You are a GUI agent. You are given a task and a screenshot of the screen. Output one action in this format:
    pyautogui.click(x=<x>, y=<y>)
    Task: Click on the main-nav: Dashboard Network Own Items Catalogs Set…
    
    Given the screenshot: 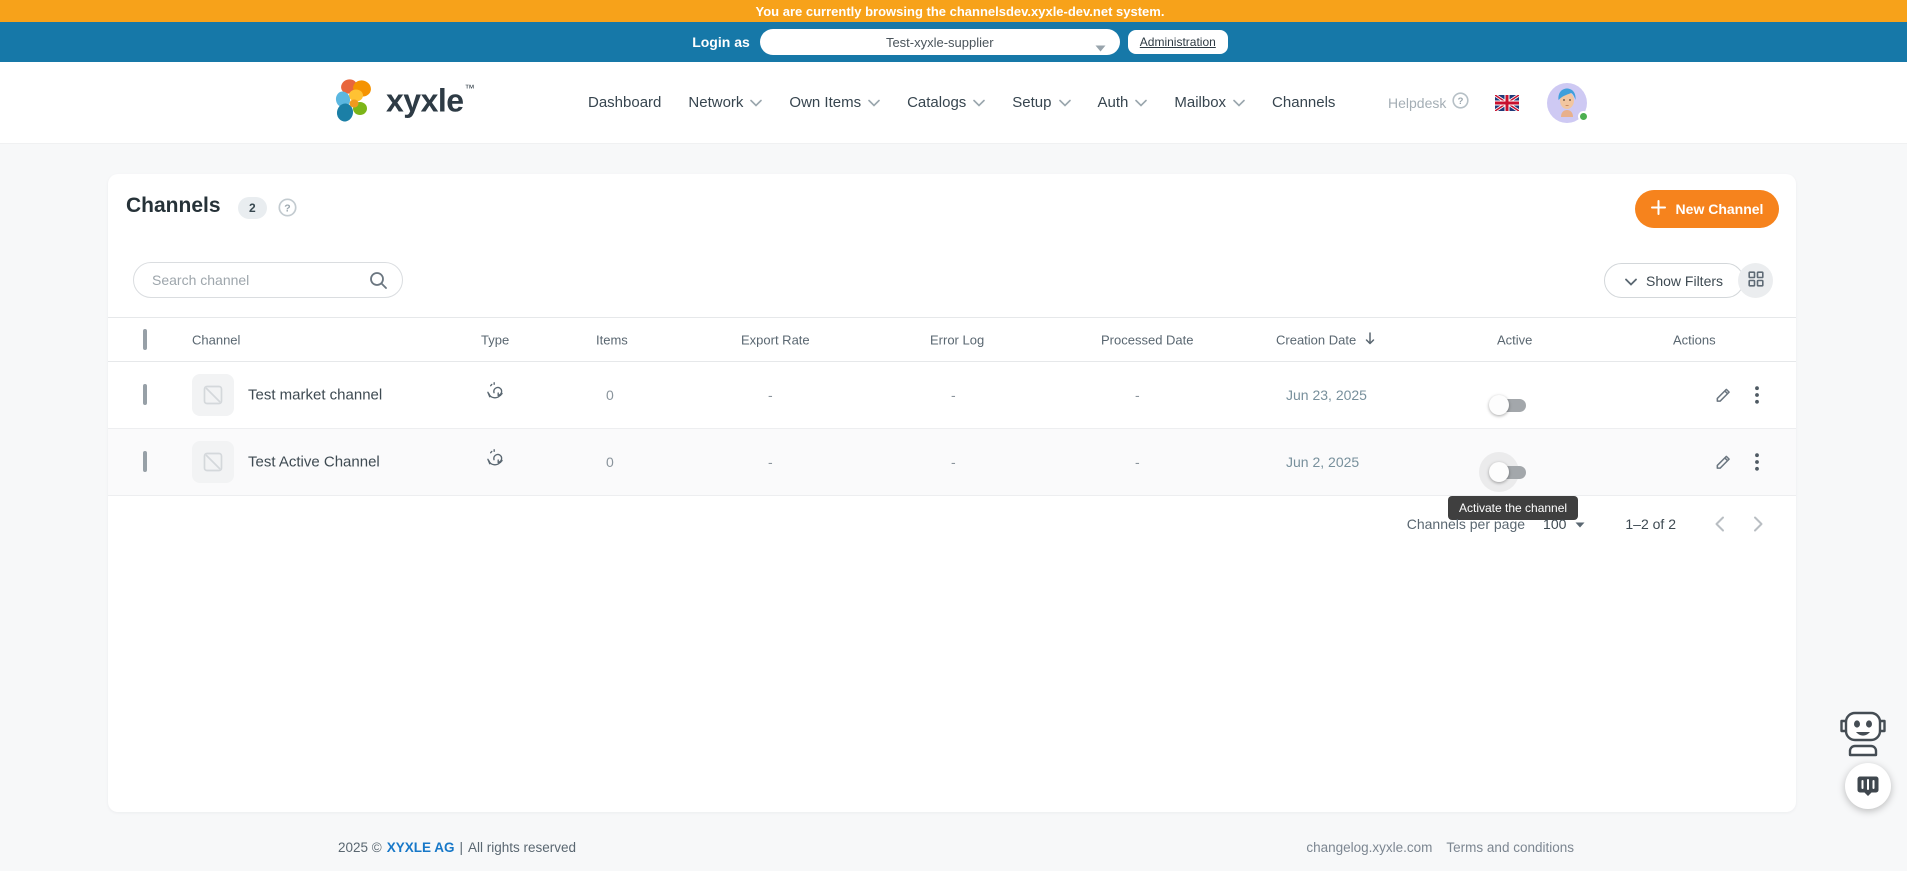 What is the action you would take?
    pyautogui.click(x=961, y=102)
    